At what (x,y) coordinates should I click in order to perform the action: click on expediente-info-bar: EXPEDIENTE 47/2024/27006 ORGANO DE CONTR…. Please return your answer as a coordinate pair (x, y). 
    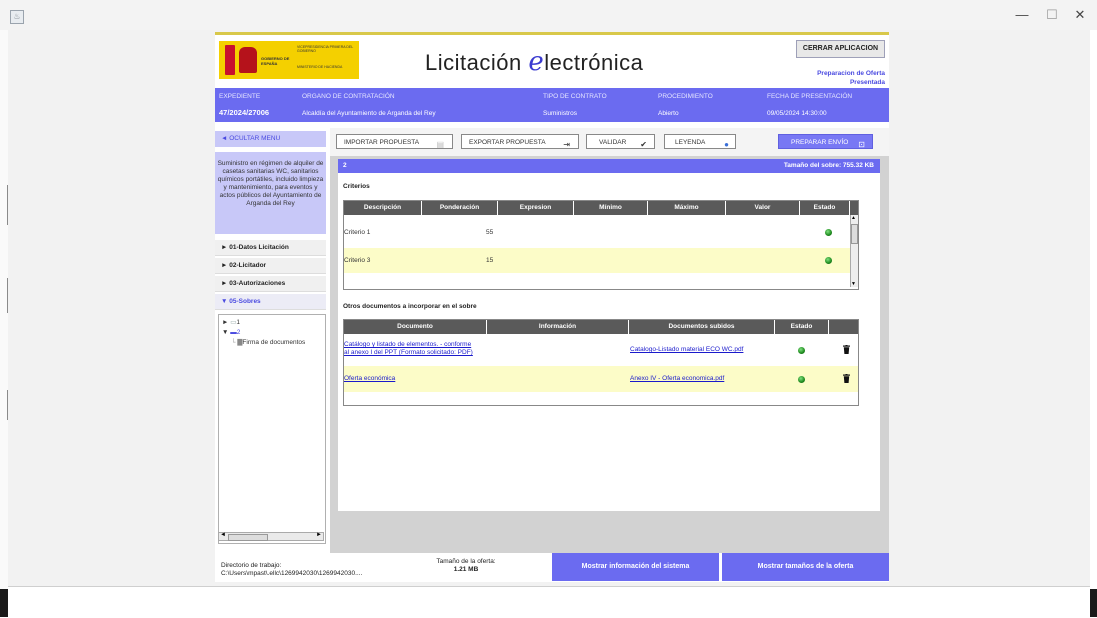
    Looking at the image, I should click on (552, 105).